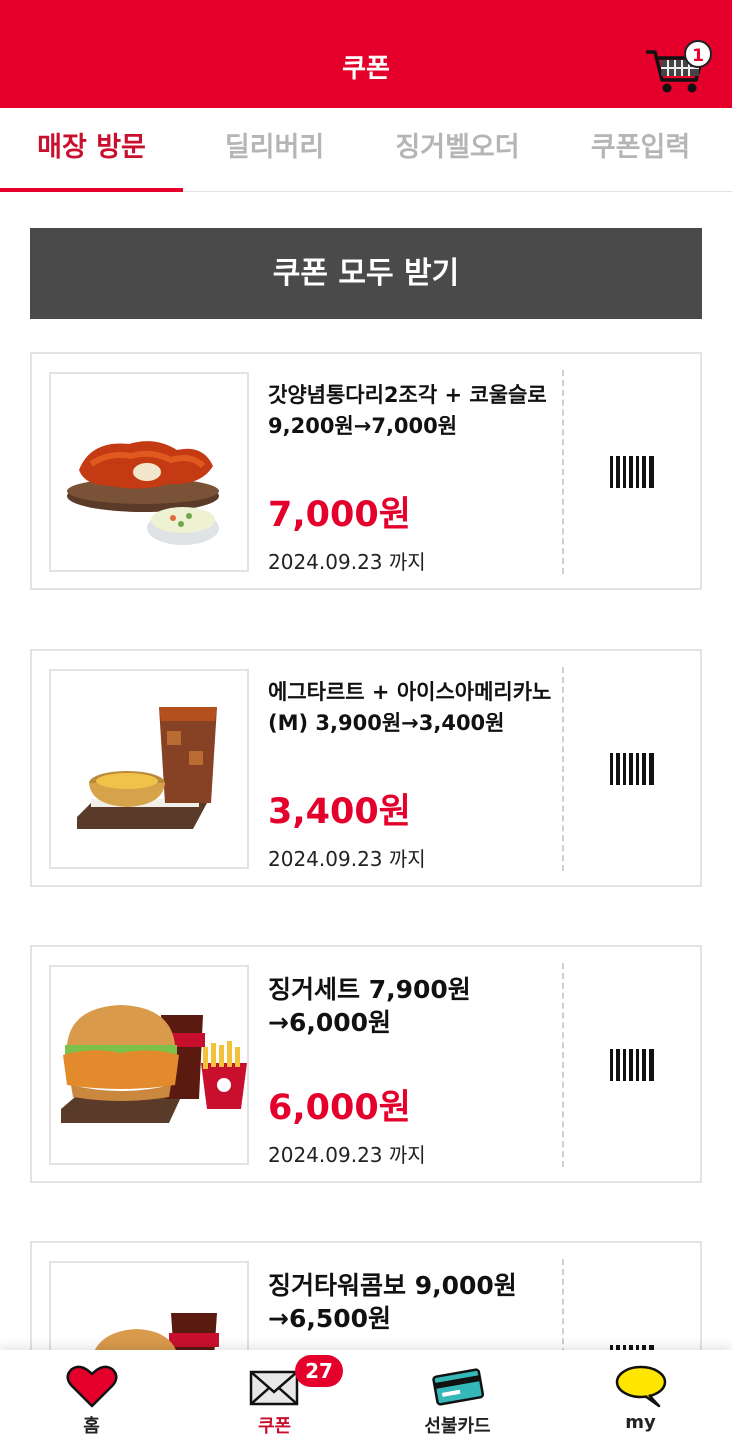  Describe the element at coordinates (92, 1386) in the screenshot. I see `heart-icon` at that location.